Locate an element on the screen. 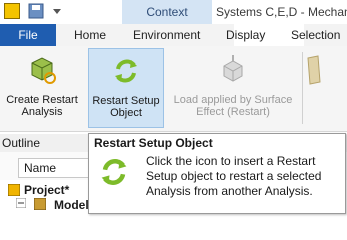 This screenshot has height=240, width=347. surface-effect-load-icon is located at coordinates (233, 70).